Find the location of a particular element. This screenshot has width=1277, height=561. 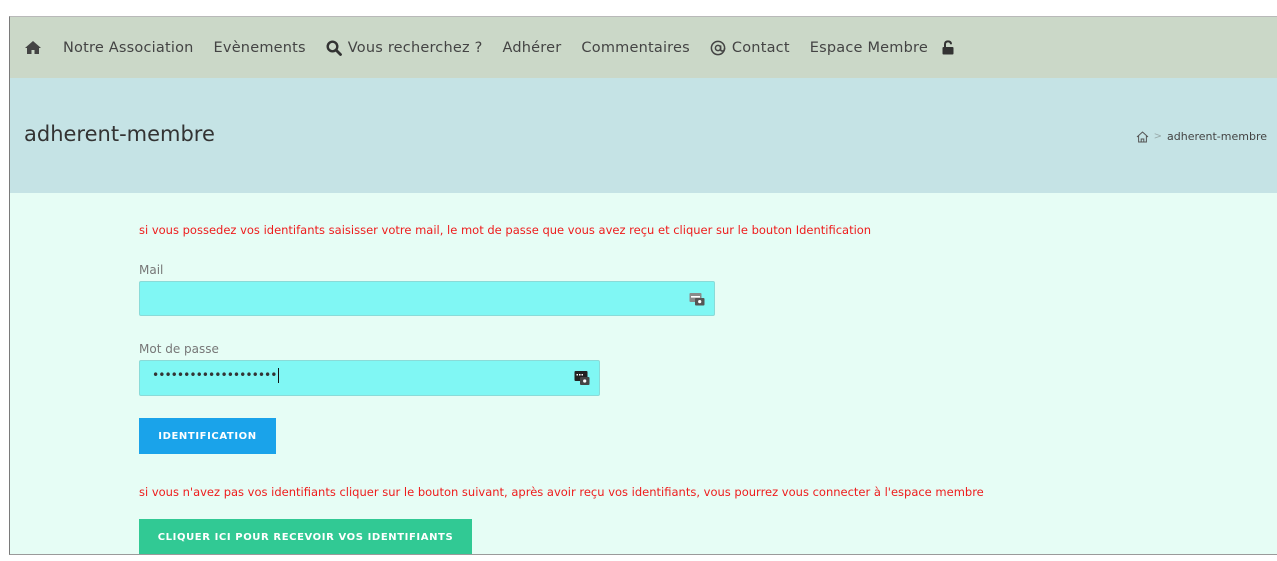

home-icon is located at coordinates (33, 47).